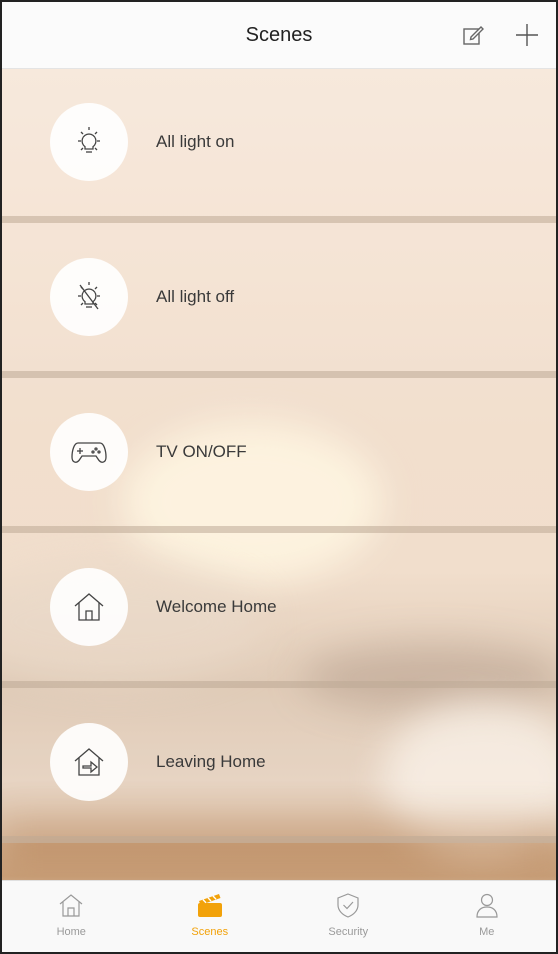 The image size is (558, 954). I want to click on tab-home: Home, so click(71, 916).